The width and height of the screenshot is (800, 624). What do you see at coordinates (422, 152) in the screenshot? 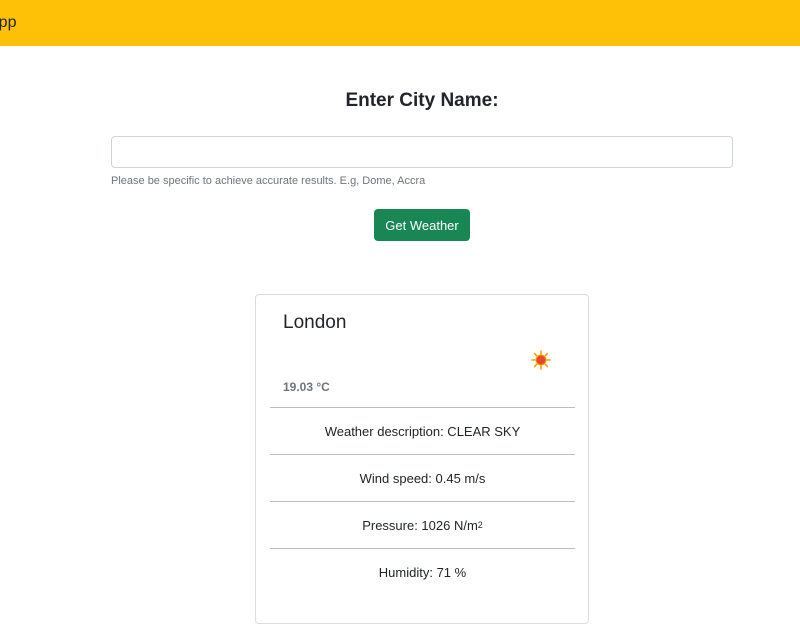
I see `city-name-input` at bounding box center [422, 152].